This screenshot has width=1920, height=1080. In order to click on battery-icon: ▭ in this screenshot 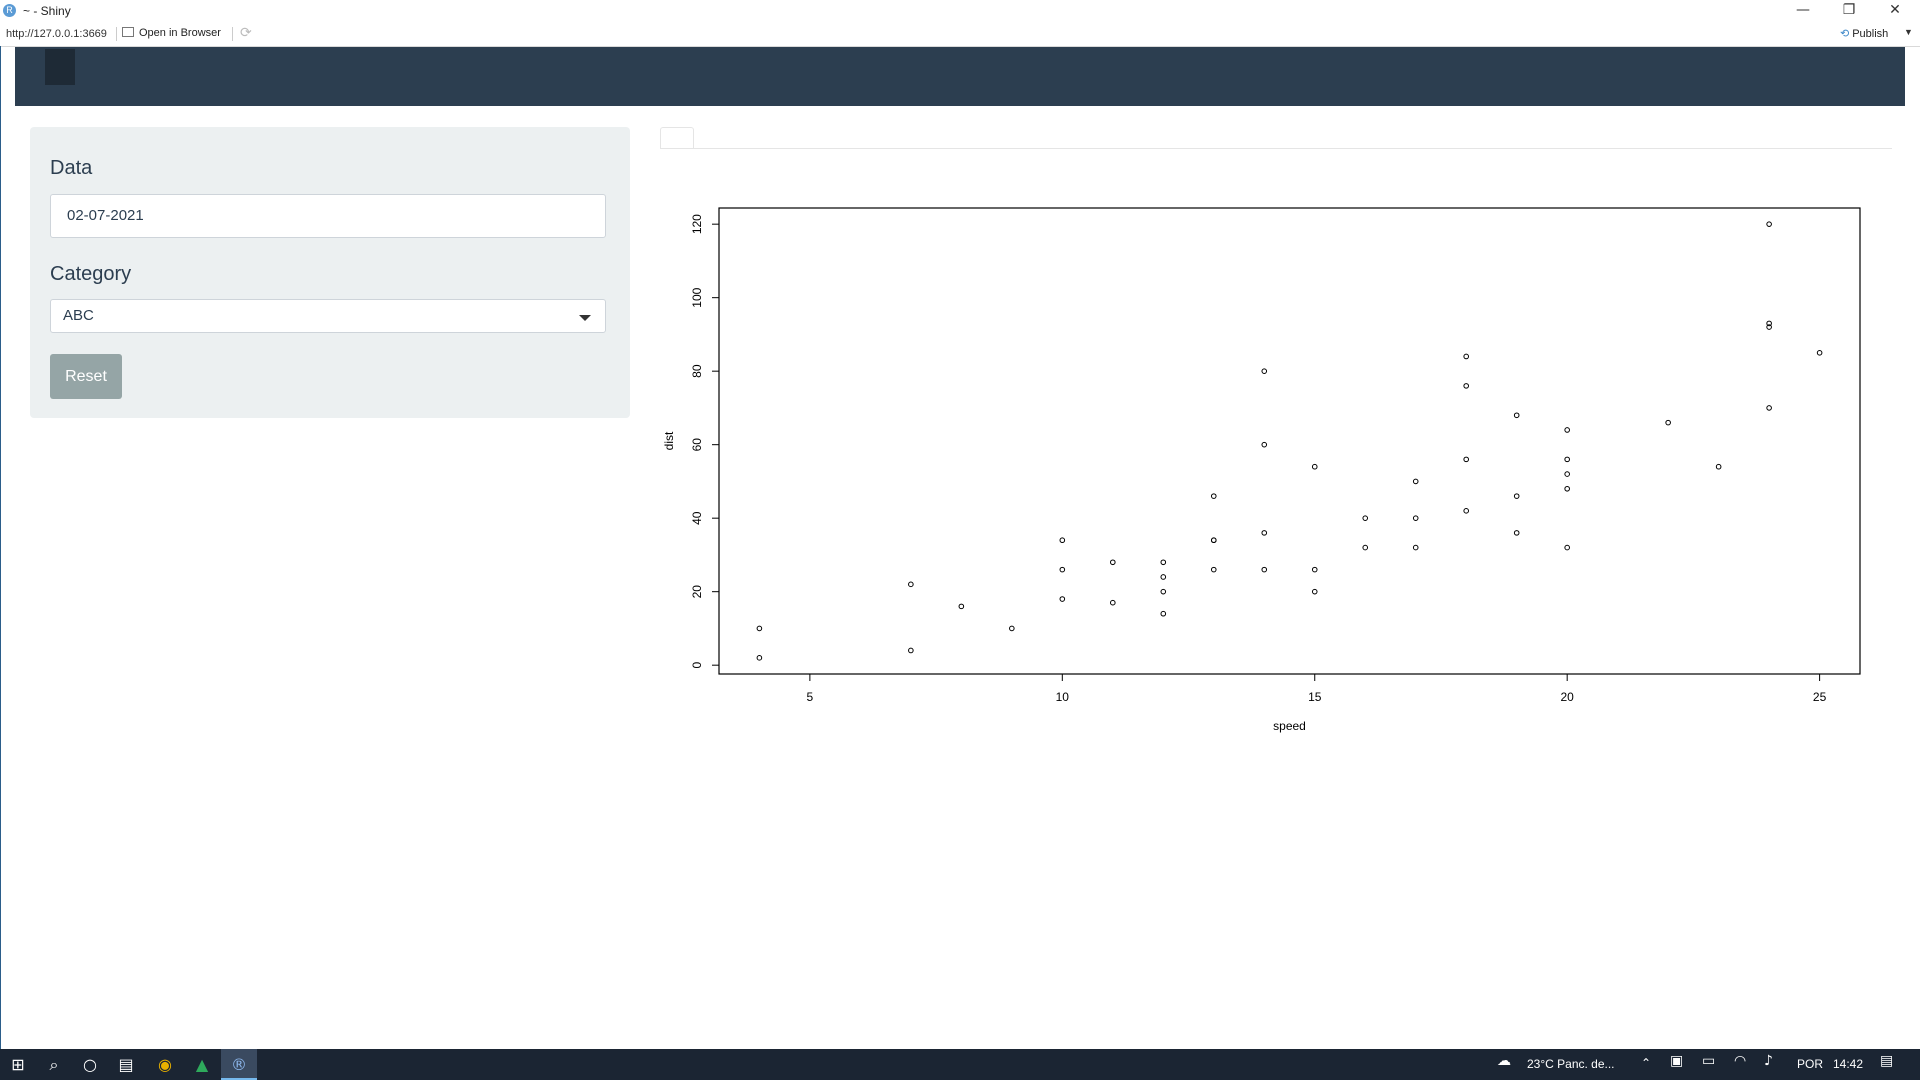, I will do `click(1708, 1061)`.